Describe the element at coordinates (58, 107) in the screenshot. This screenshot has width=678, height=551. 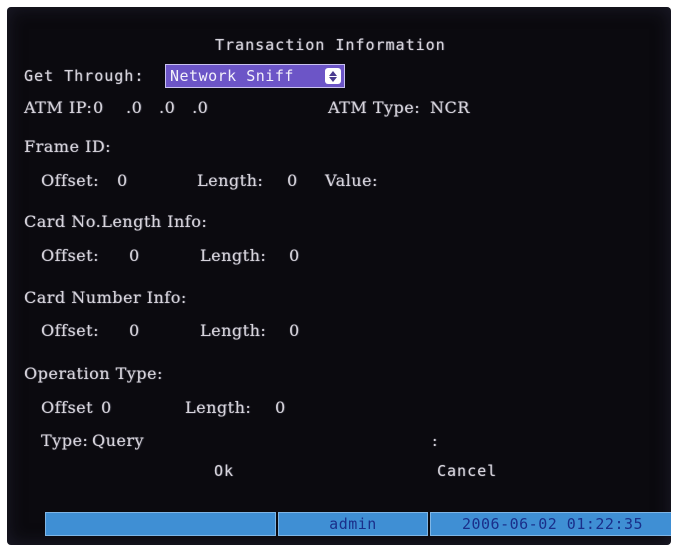
I see `atm-ip-label: ATM IP:` at that location.